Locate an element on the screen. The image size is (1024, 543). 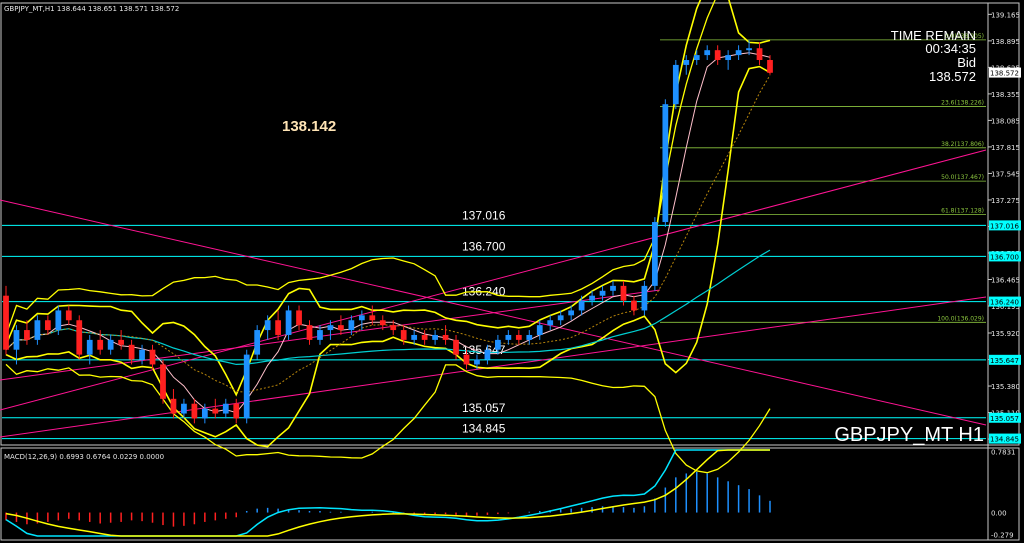
level-tag: 137.016 is located at coordinates (1004, 226).